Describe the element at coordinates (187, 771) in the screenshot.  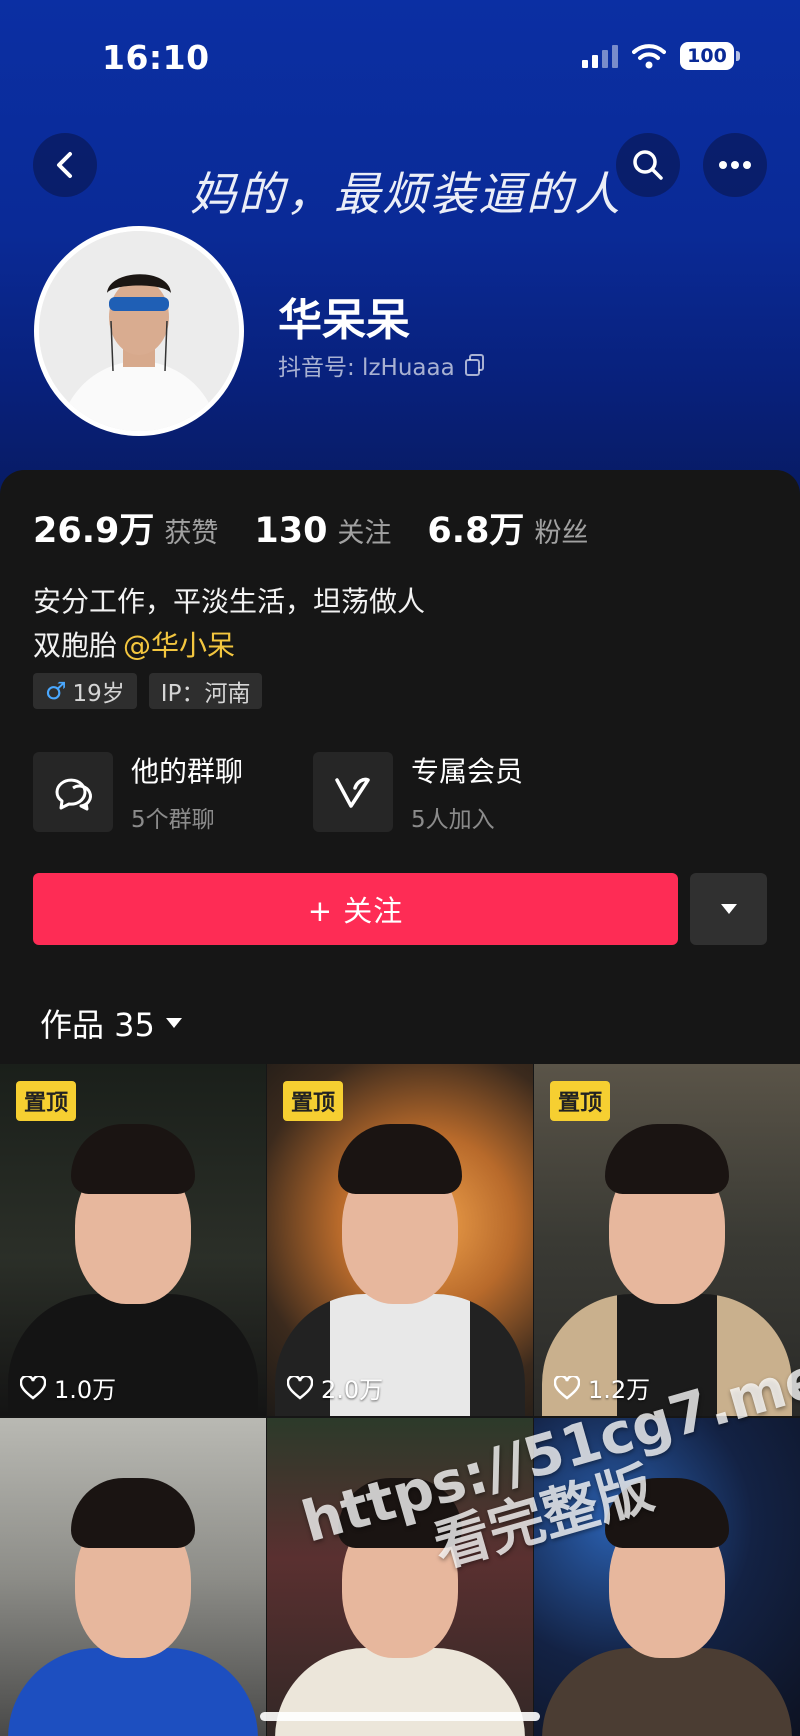
I see `feature-title: 他的群聊` at that location.